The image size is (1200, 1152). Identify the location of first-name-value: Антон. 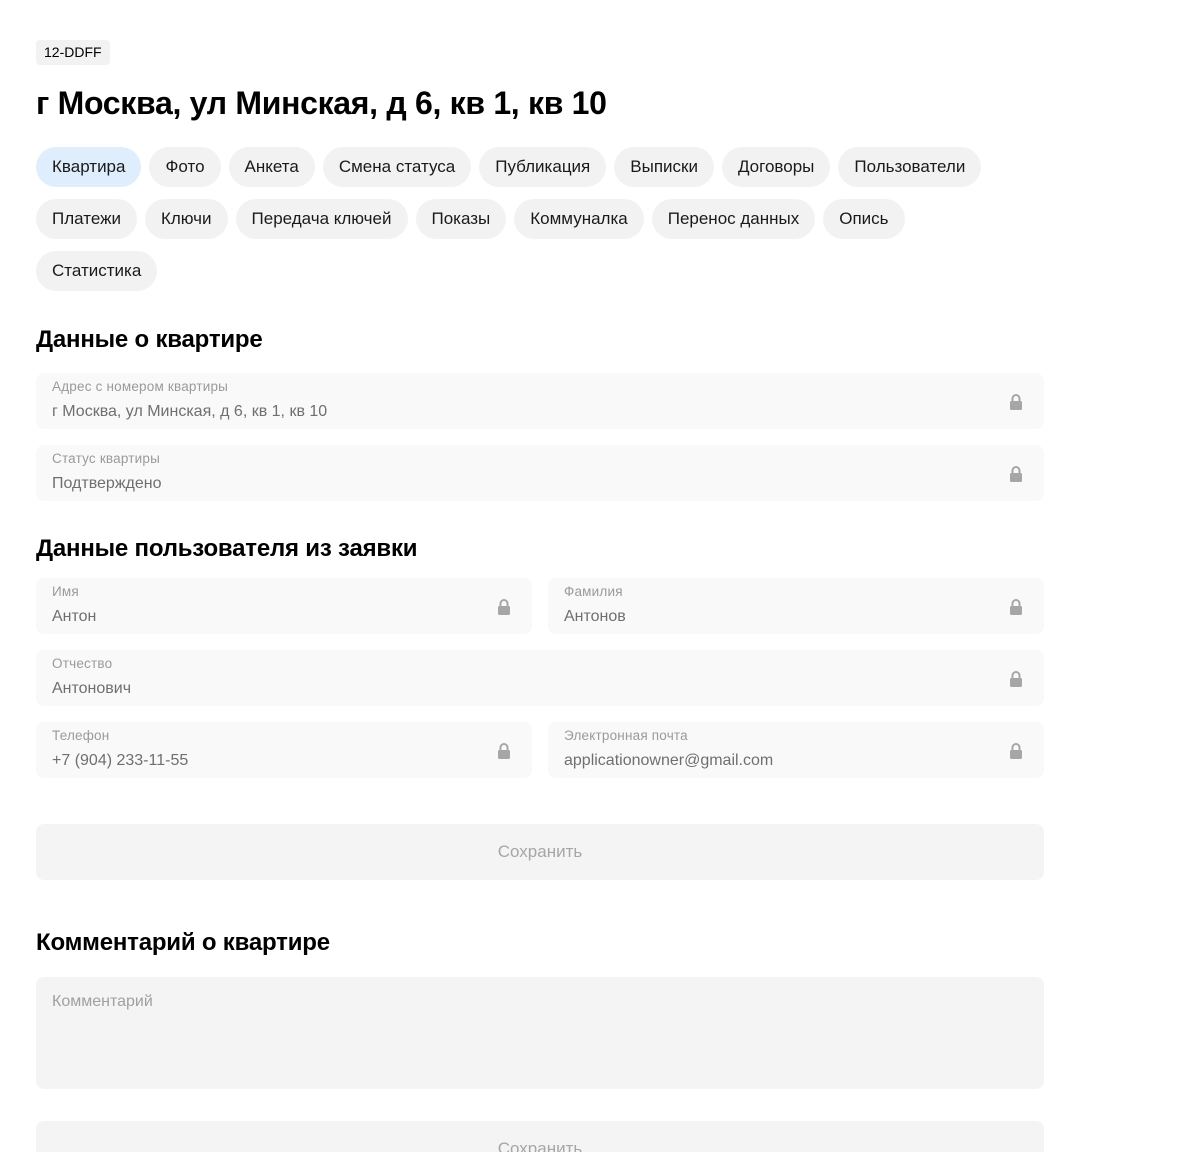
(74, 616).